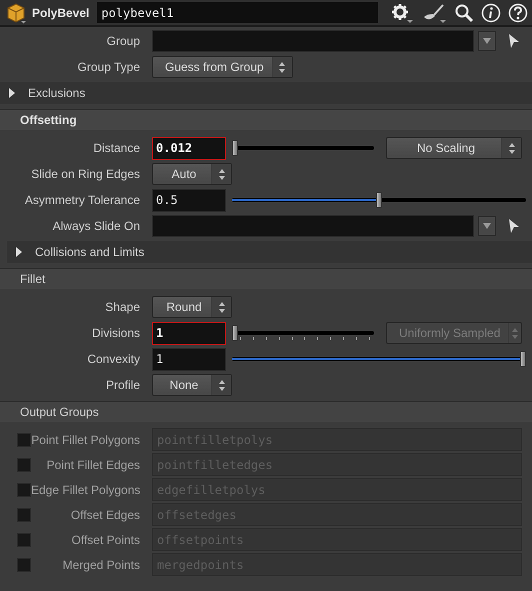 Image resolution: width=532 pixels, height=591 pixels. I want to click on parameter-label: Profile, so click(122, 385).